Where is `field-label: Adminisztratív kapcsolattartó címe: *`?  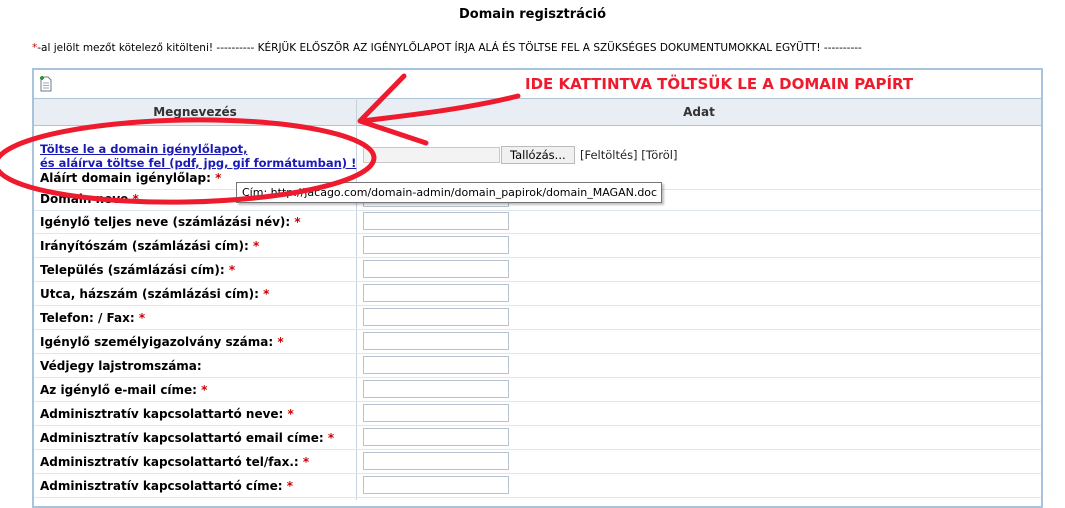 field-label: Adminisztratív kapcsolattartó címe: * is located at coordinates (167, 486).